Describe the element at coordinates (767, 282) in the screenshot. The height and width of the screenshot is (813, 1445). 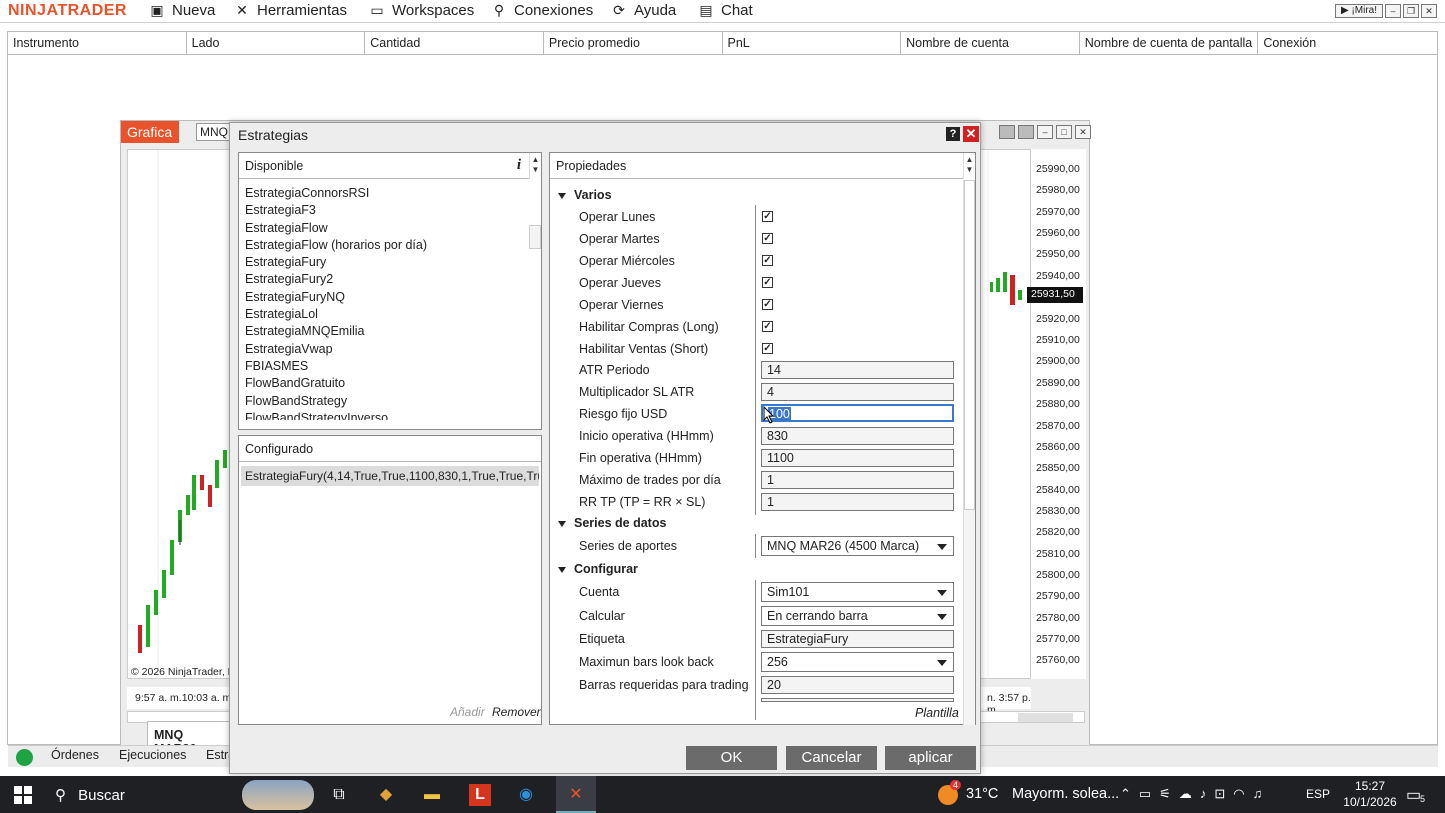
I see `checkbox-operar-jueves: ✓` at that location.